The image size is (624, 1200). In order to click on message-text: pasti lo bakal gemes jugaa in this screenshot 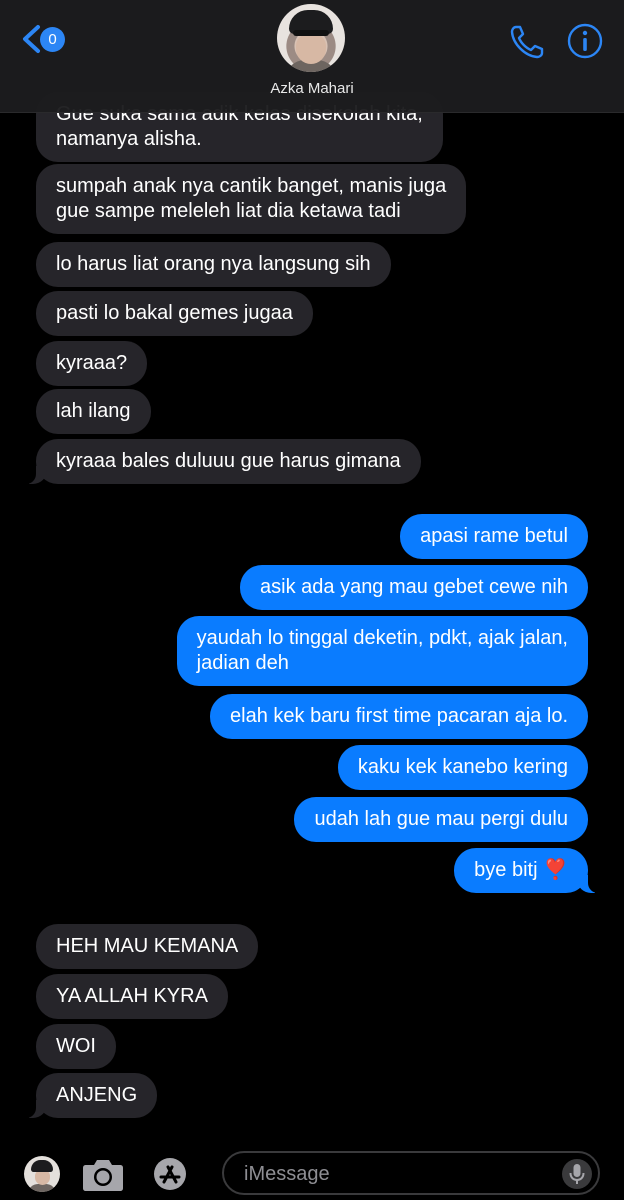, I will do `click(174, 313)`.